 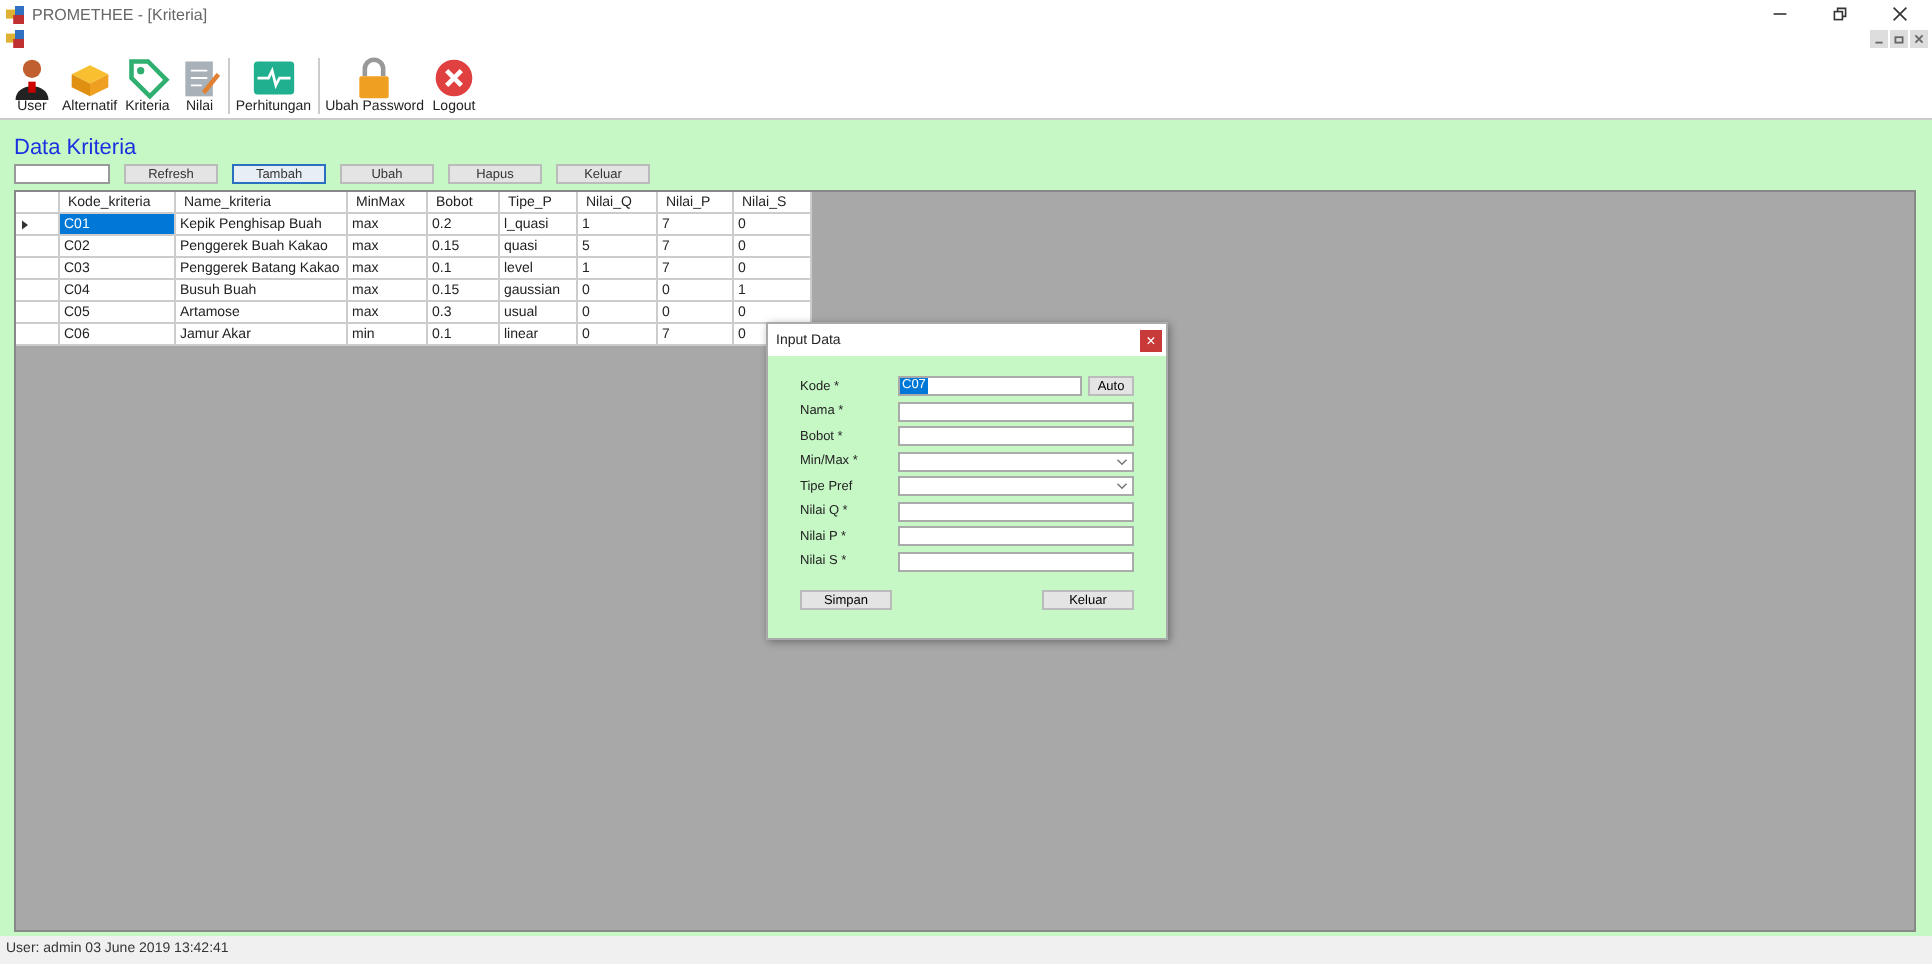 What do you see at coordinates (25, 224) in the screenshot?
I see `row-pointer-icon` at bounding box center [25, 224].